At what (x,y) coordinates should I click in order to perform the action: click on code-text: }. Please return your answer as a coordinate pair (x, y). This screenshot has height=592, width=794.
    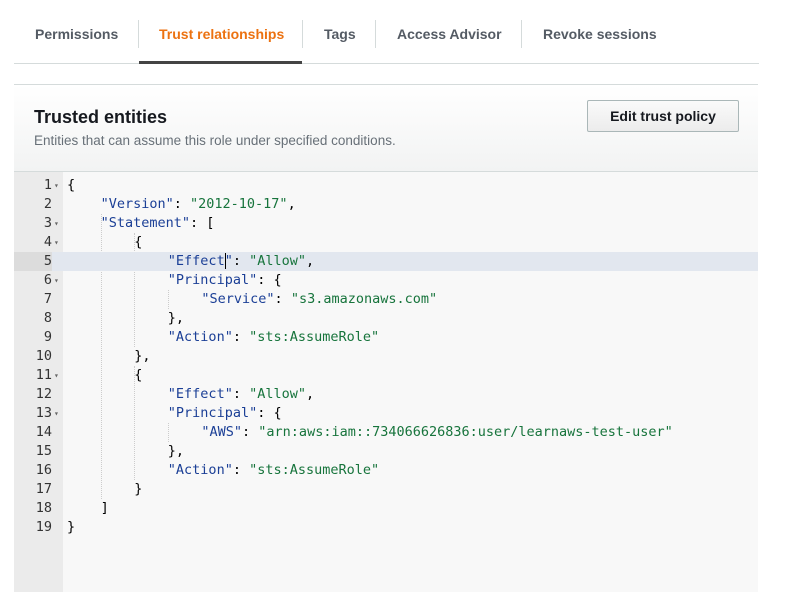
    Looking at the image, I should click on (71, 527).